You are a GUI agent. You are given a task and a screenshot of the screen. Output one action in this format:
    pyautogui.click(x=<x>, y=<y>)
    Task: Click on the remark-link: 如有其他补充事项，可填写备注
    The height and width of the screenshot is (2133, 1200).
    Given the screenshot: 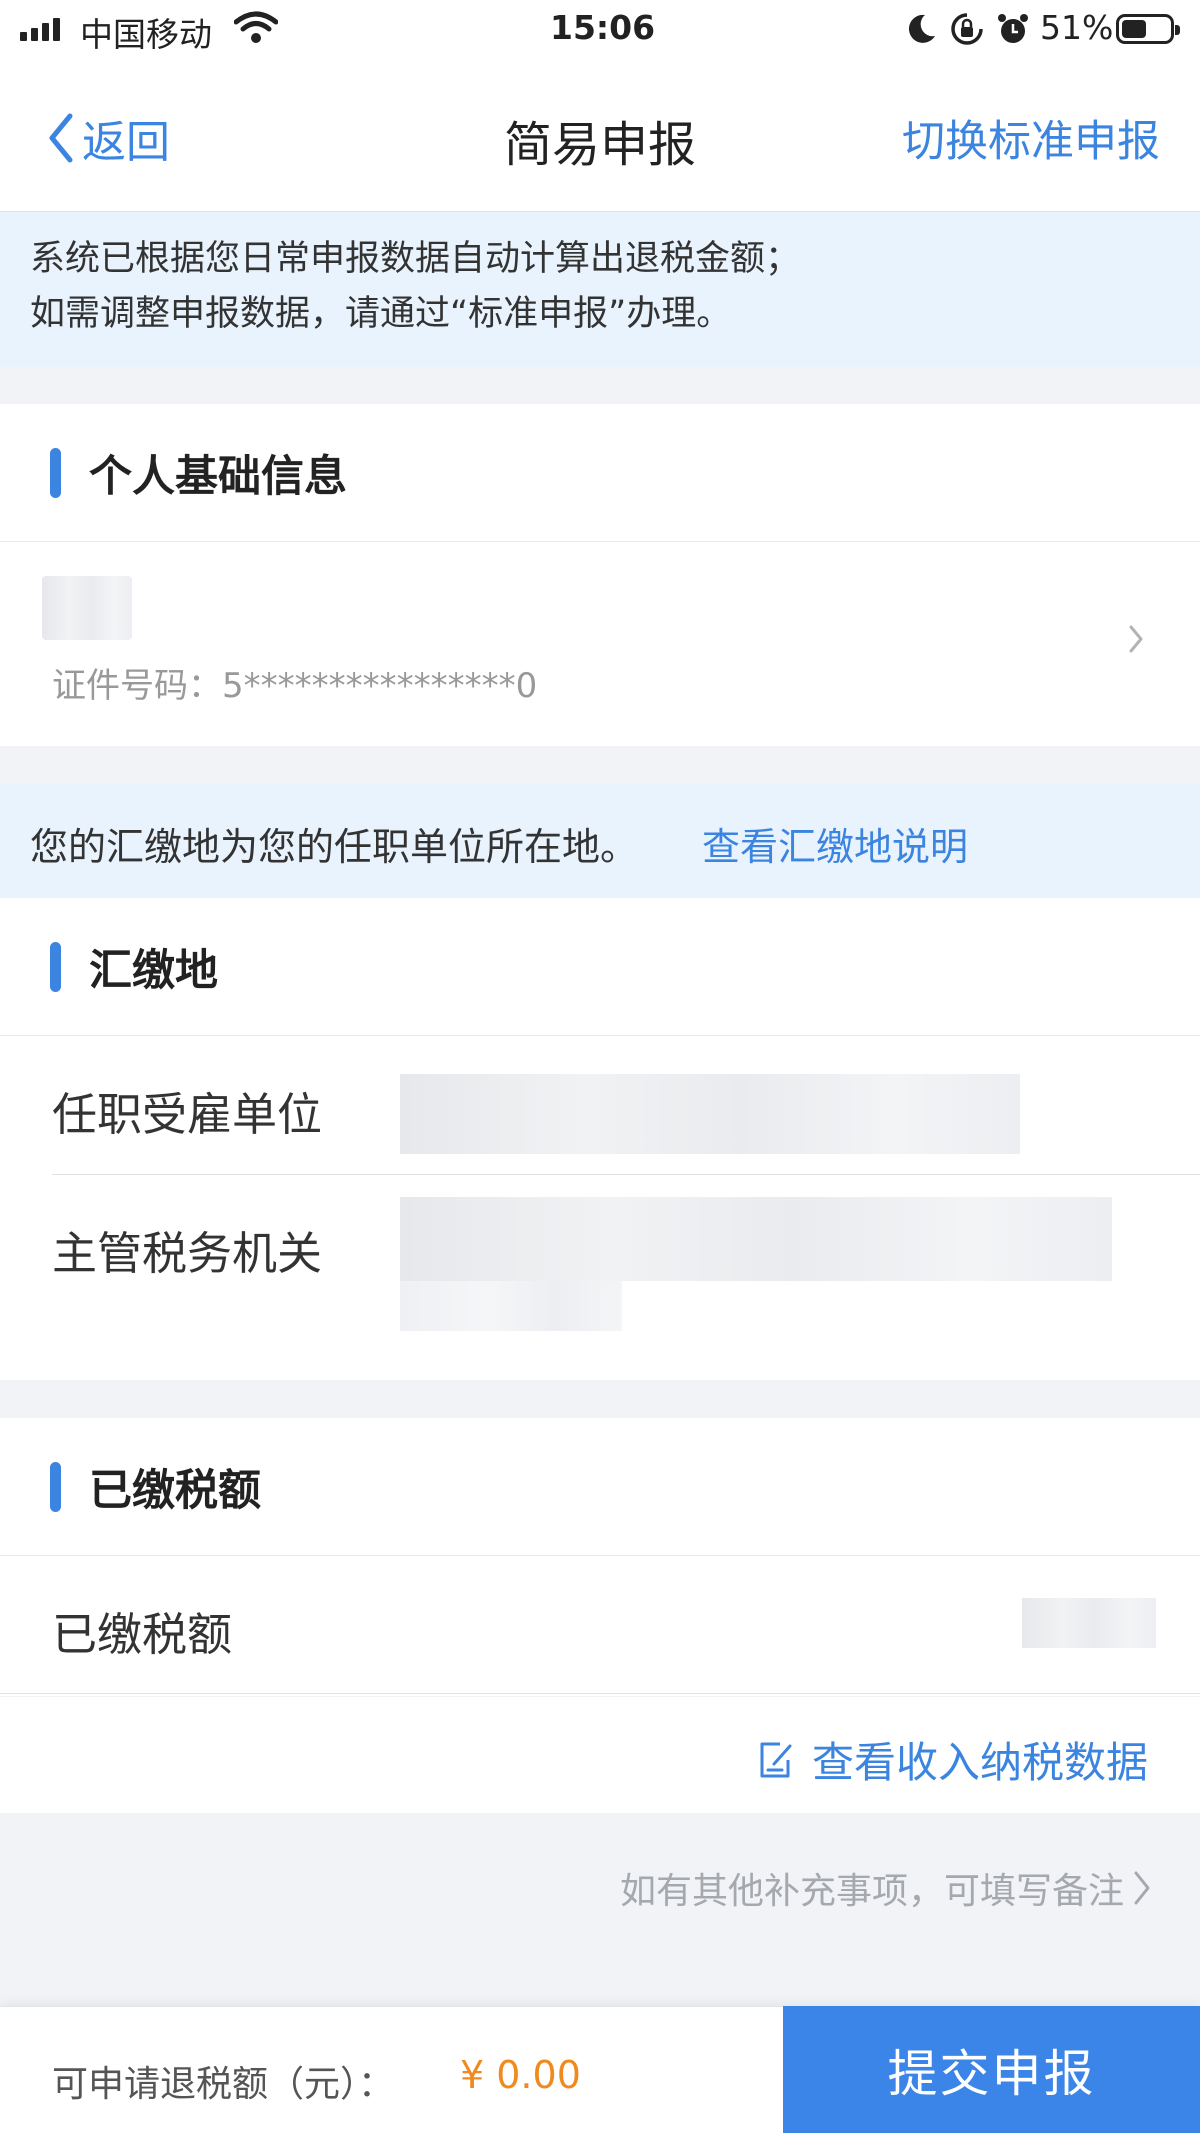 What is the action you would take?
    pyautogui.click(x=886, y=1888)
    